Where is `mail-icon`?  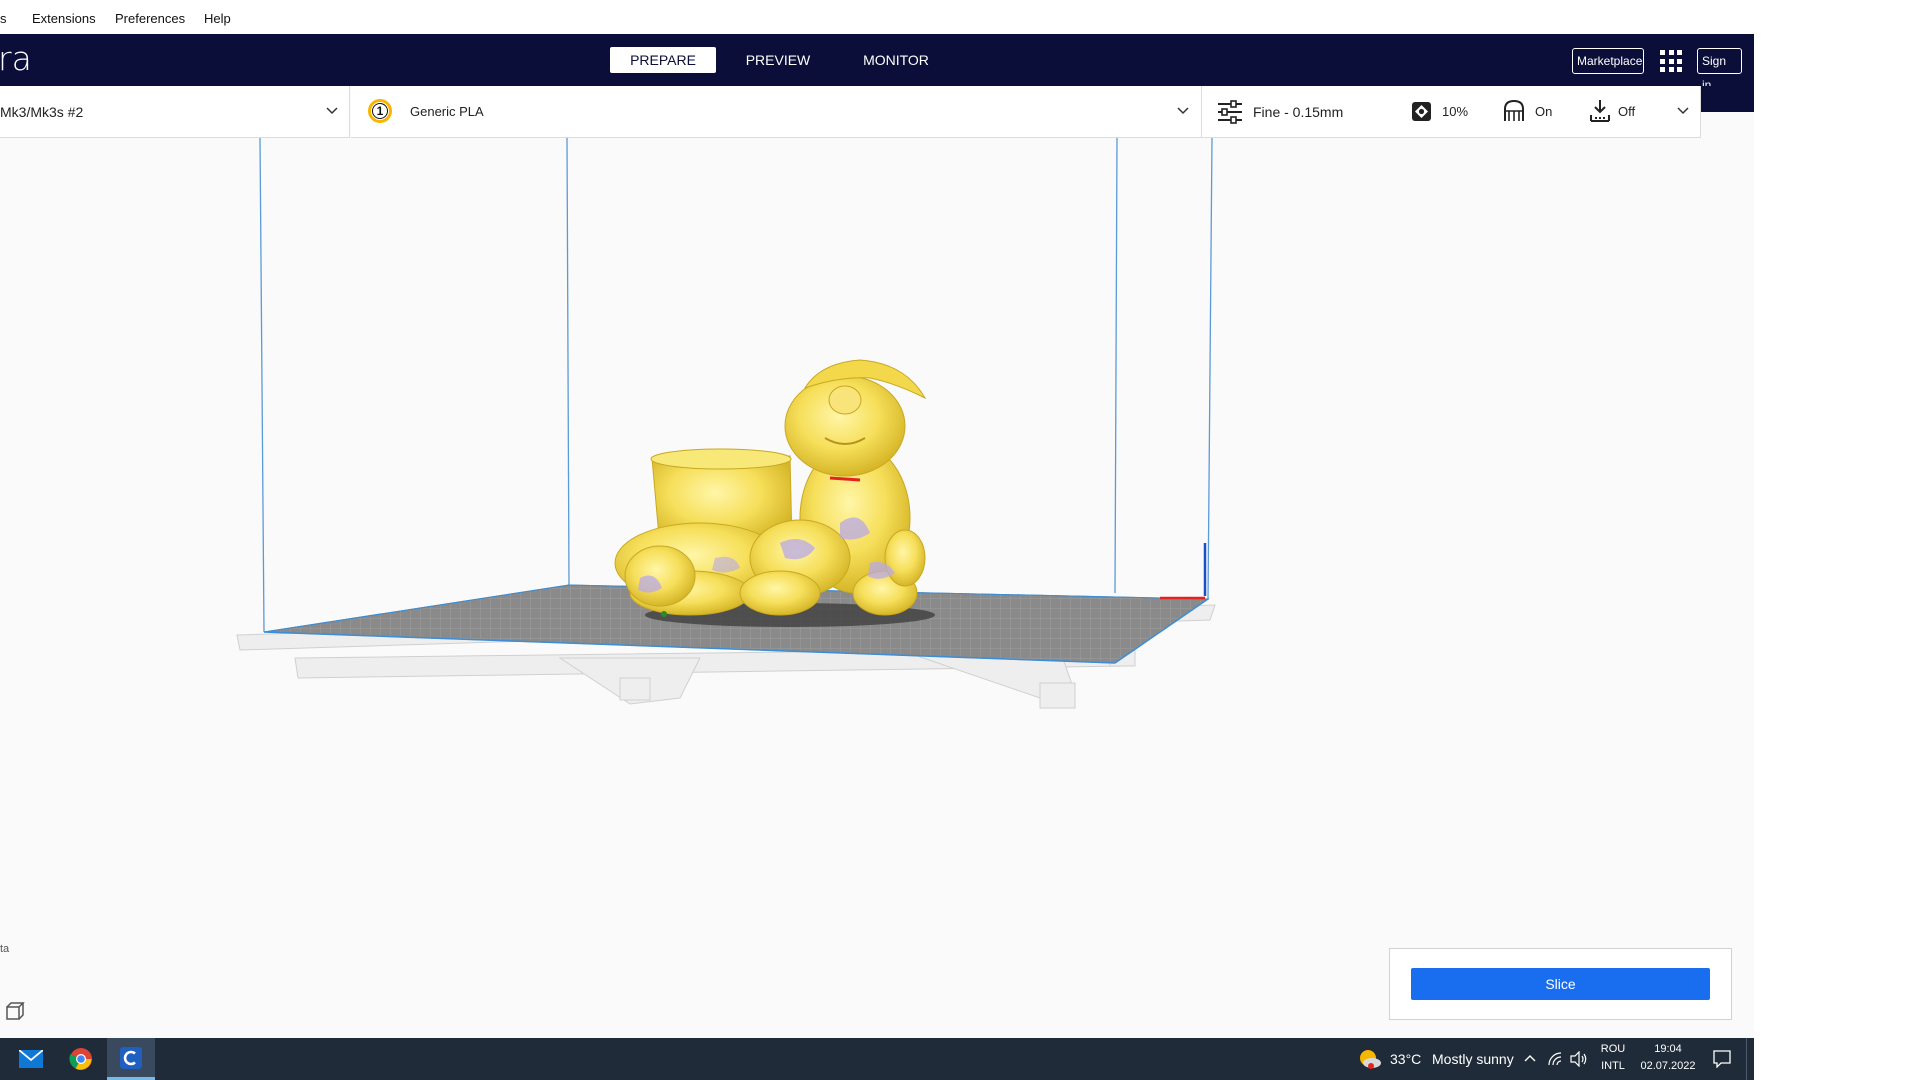 mail-icon is located at coordinates (31, 1059).